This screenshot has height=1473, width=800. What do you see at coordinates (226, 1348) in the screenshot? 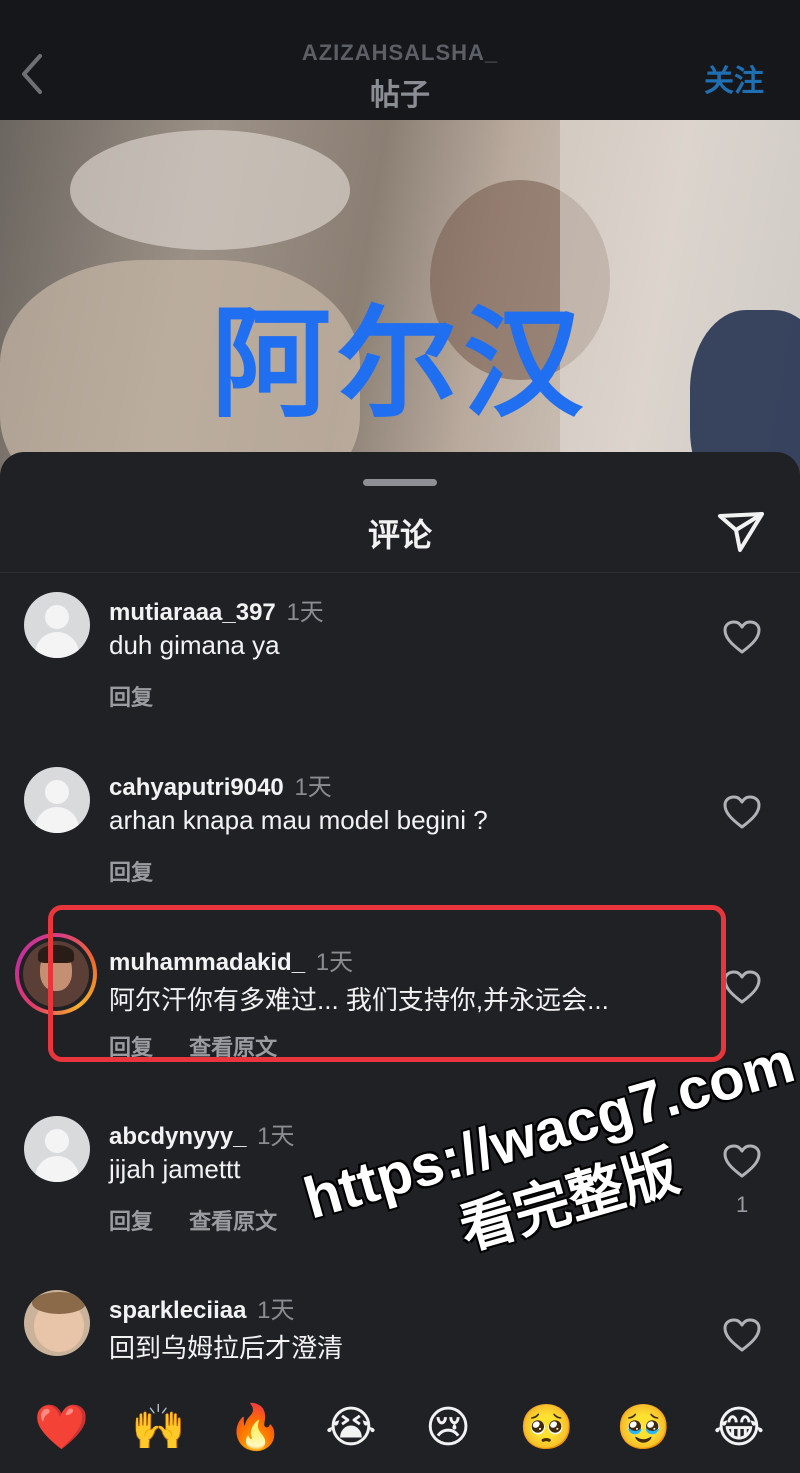
I see `comment-text: 回到乌姆拉后才澄清` at bounding box center [226, 1348].